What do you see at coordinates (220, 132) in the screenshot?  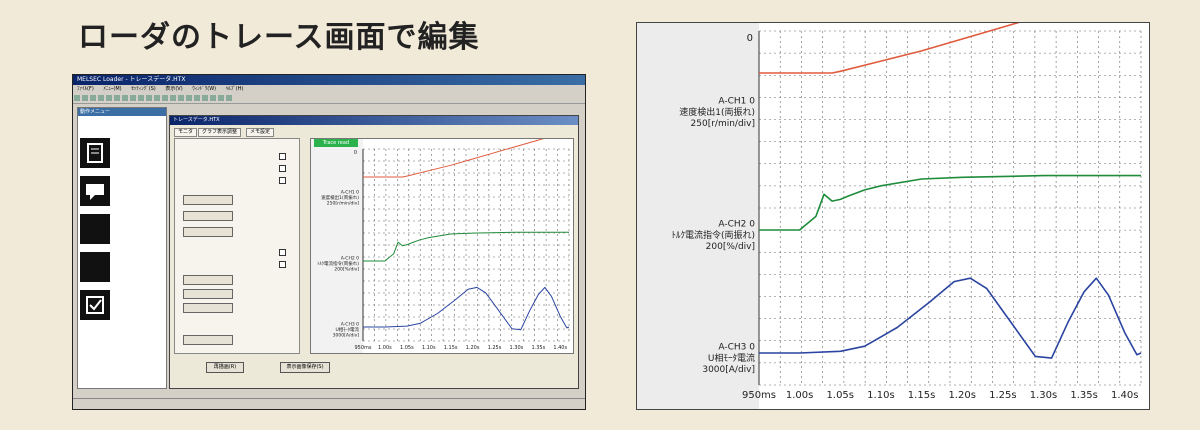 I see `tab-graph: グラフ表示調整` at bounding box center [220, 132].